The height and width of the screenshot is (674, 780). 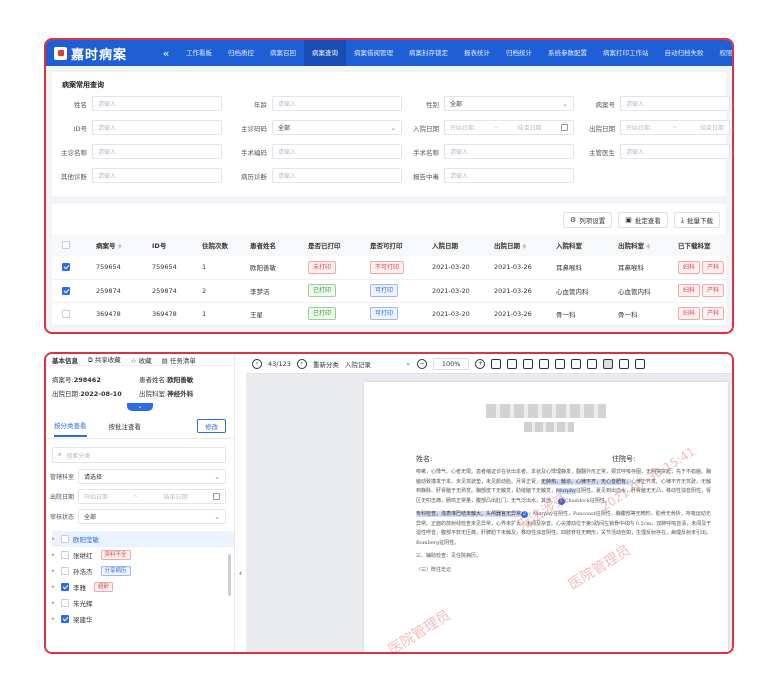 I want to click on doc-bed-label: 住院号:, so click(x=624, y=459).